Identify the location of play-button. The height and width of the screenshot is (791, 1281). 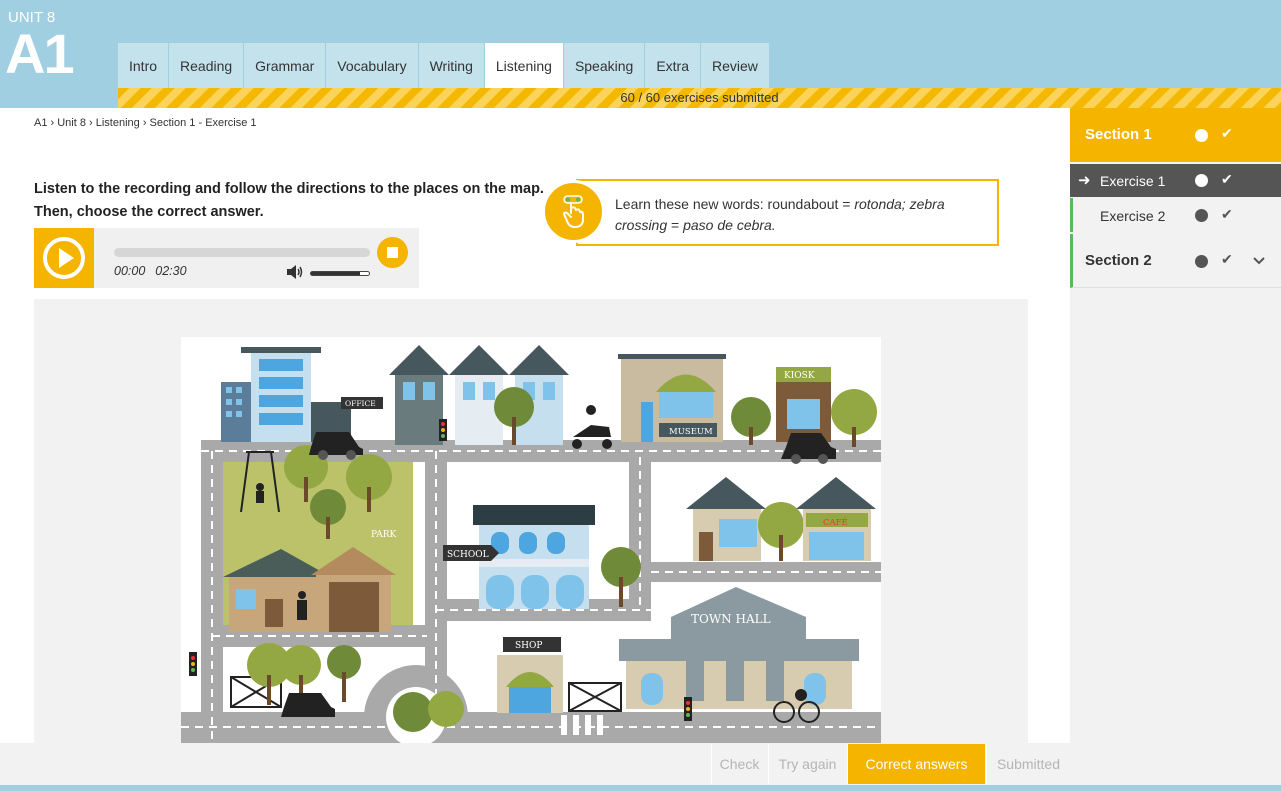
(64, 258).